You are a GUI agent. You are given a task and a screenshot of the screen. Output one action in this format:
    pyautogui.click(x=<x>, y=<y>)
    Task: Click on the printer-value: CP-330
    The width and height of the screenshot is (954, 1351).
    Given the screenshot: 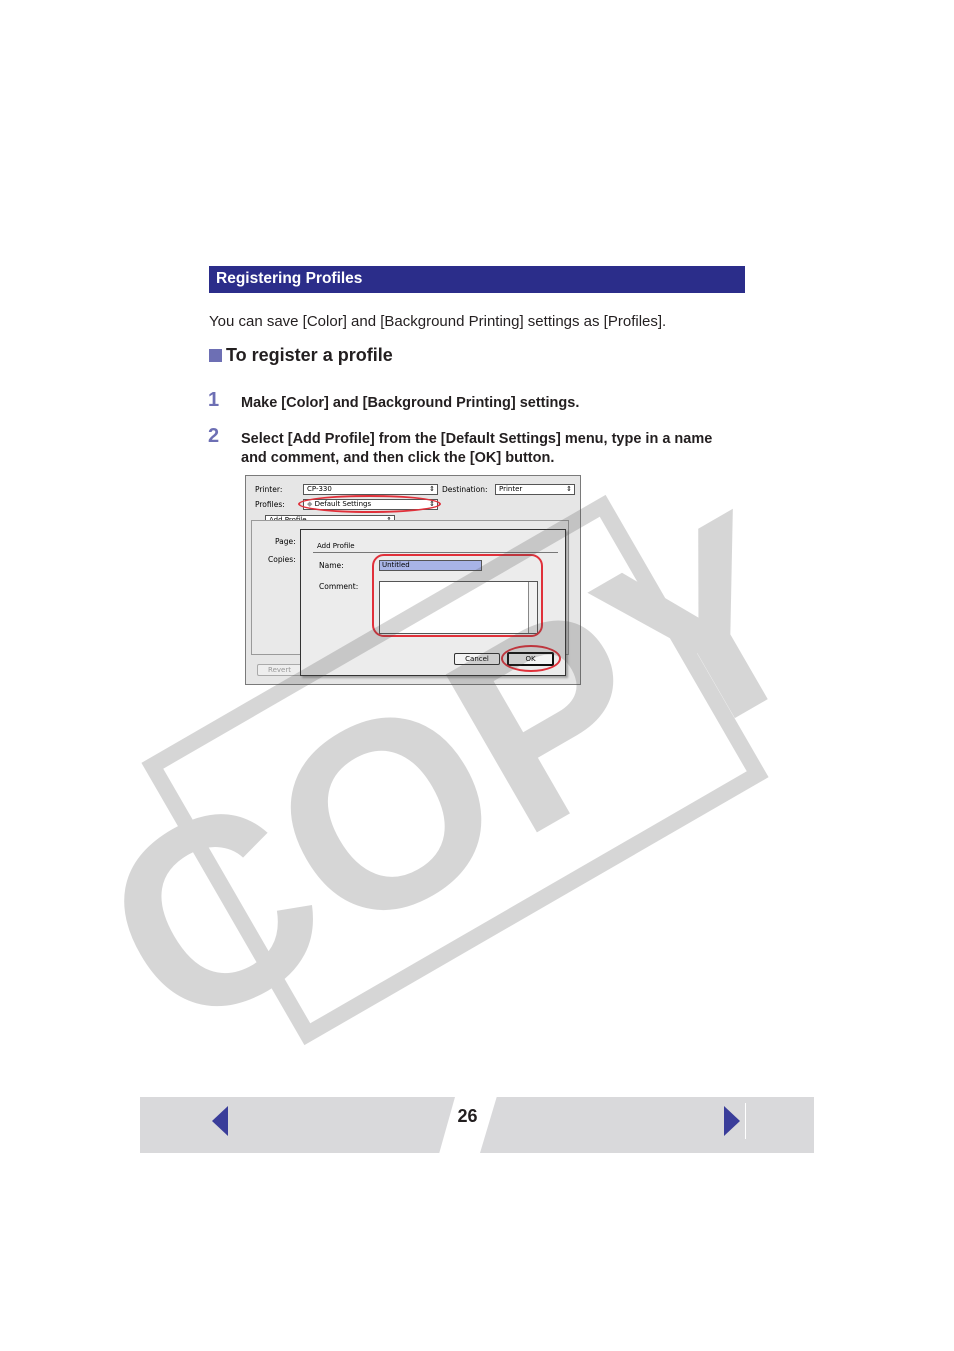 What is the action you would take?
    pyautogui.click(x=319, y=489)
    